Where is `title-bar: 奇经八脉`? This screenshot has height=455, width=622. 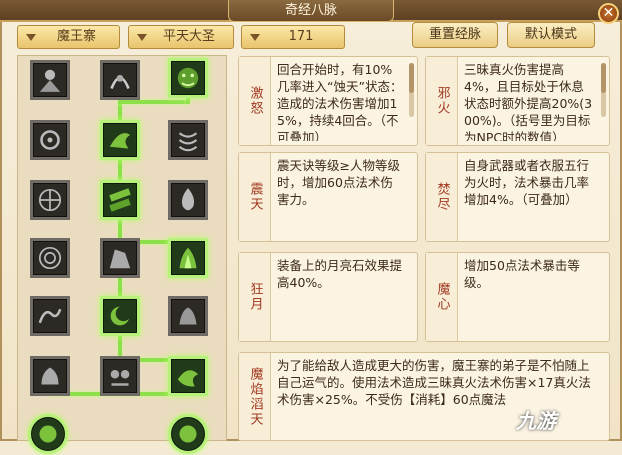 title-bar: 奇经八脉 is located at coordinates (311, 11).